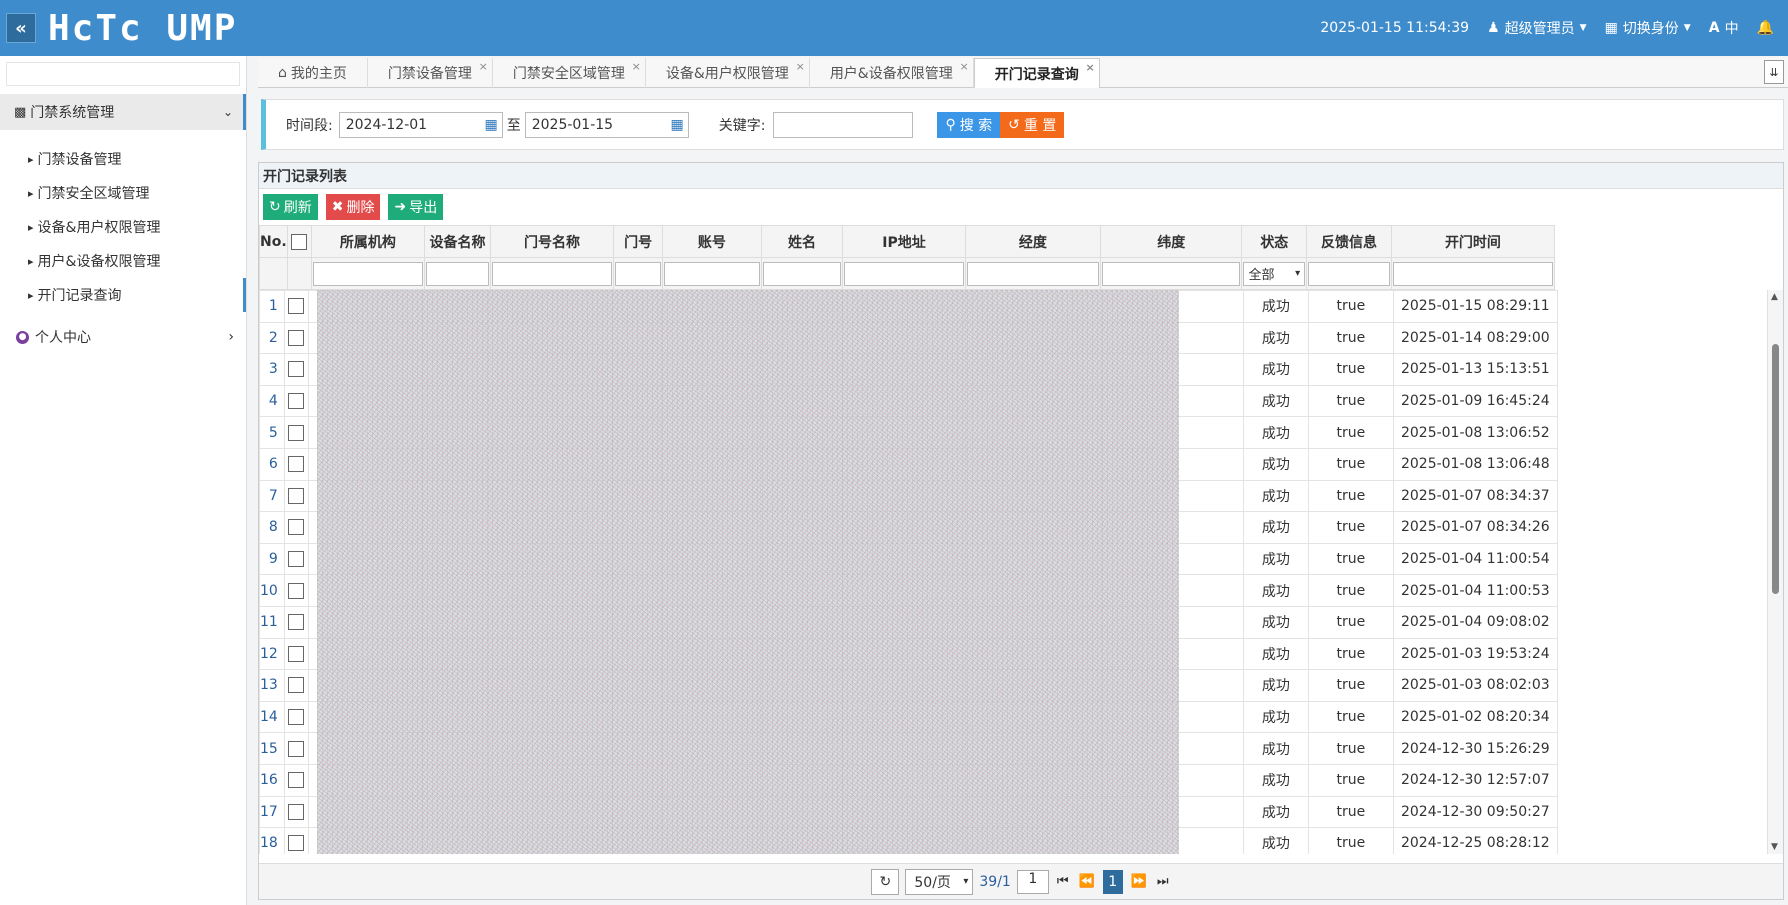  I want to click on col-ip: IP地址, so click(904, 241).